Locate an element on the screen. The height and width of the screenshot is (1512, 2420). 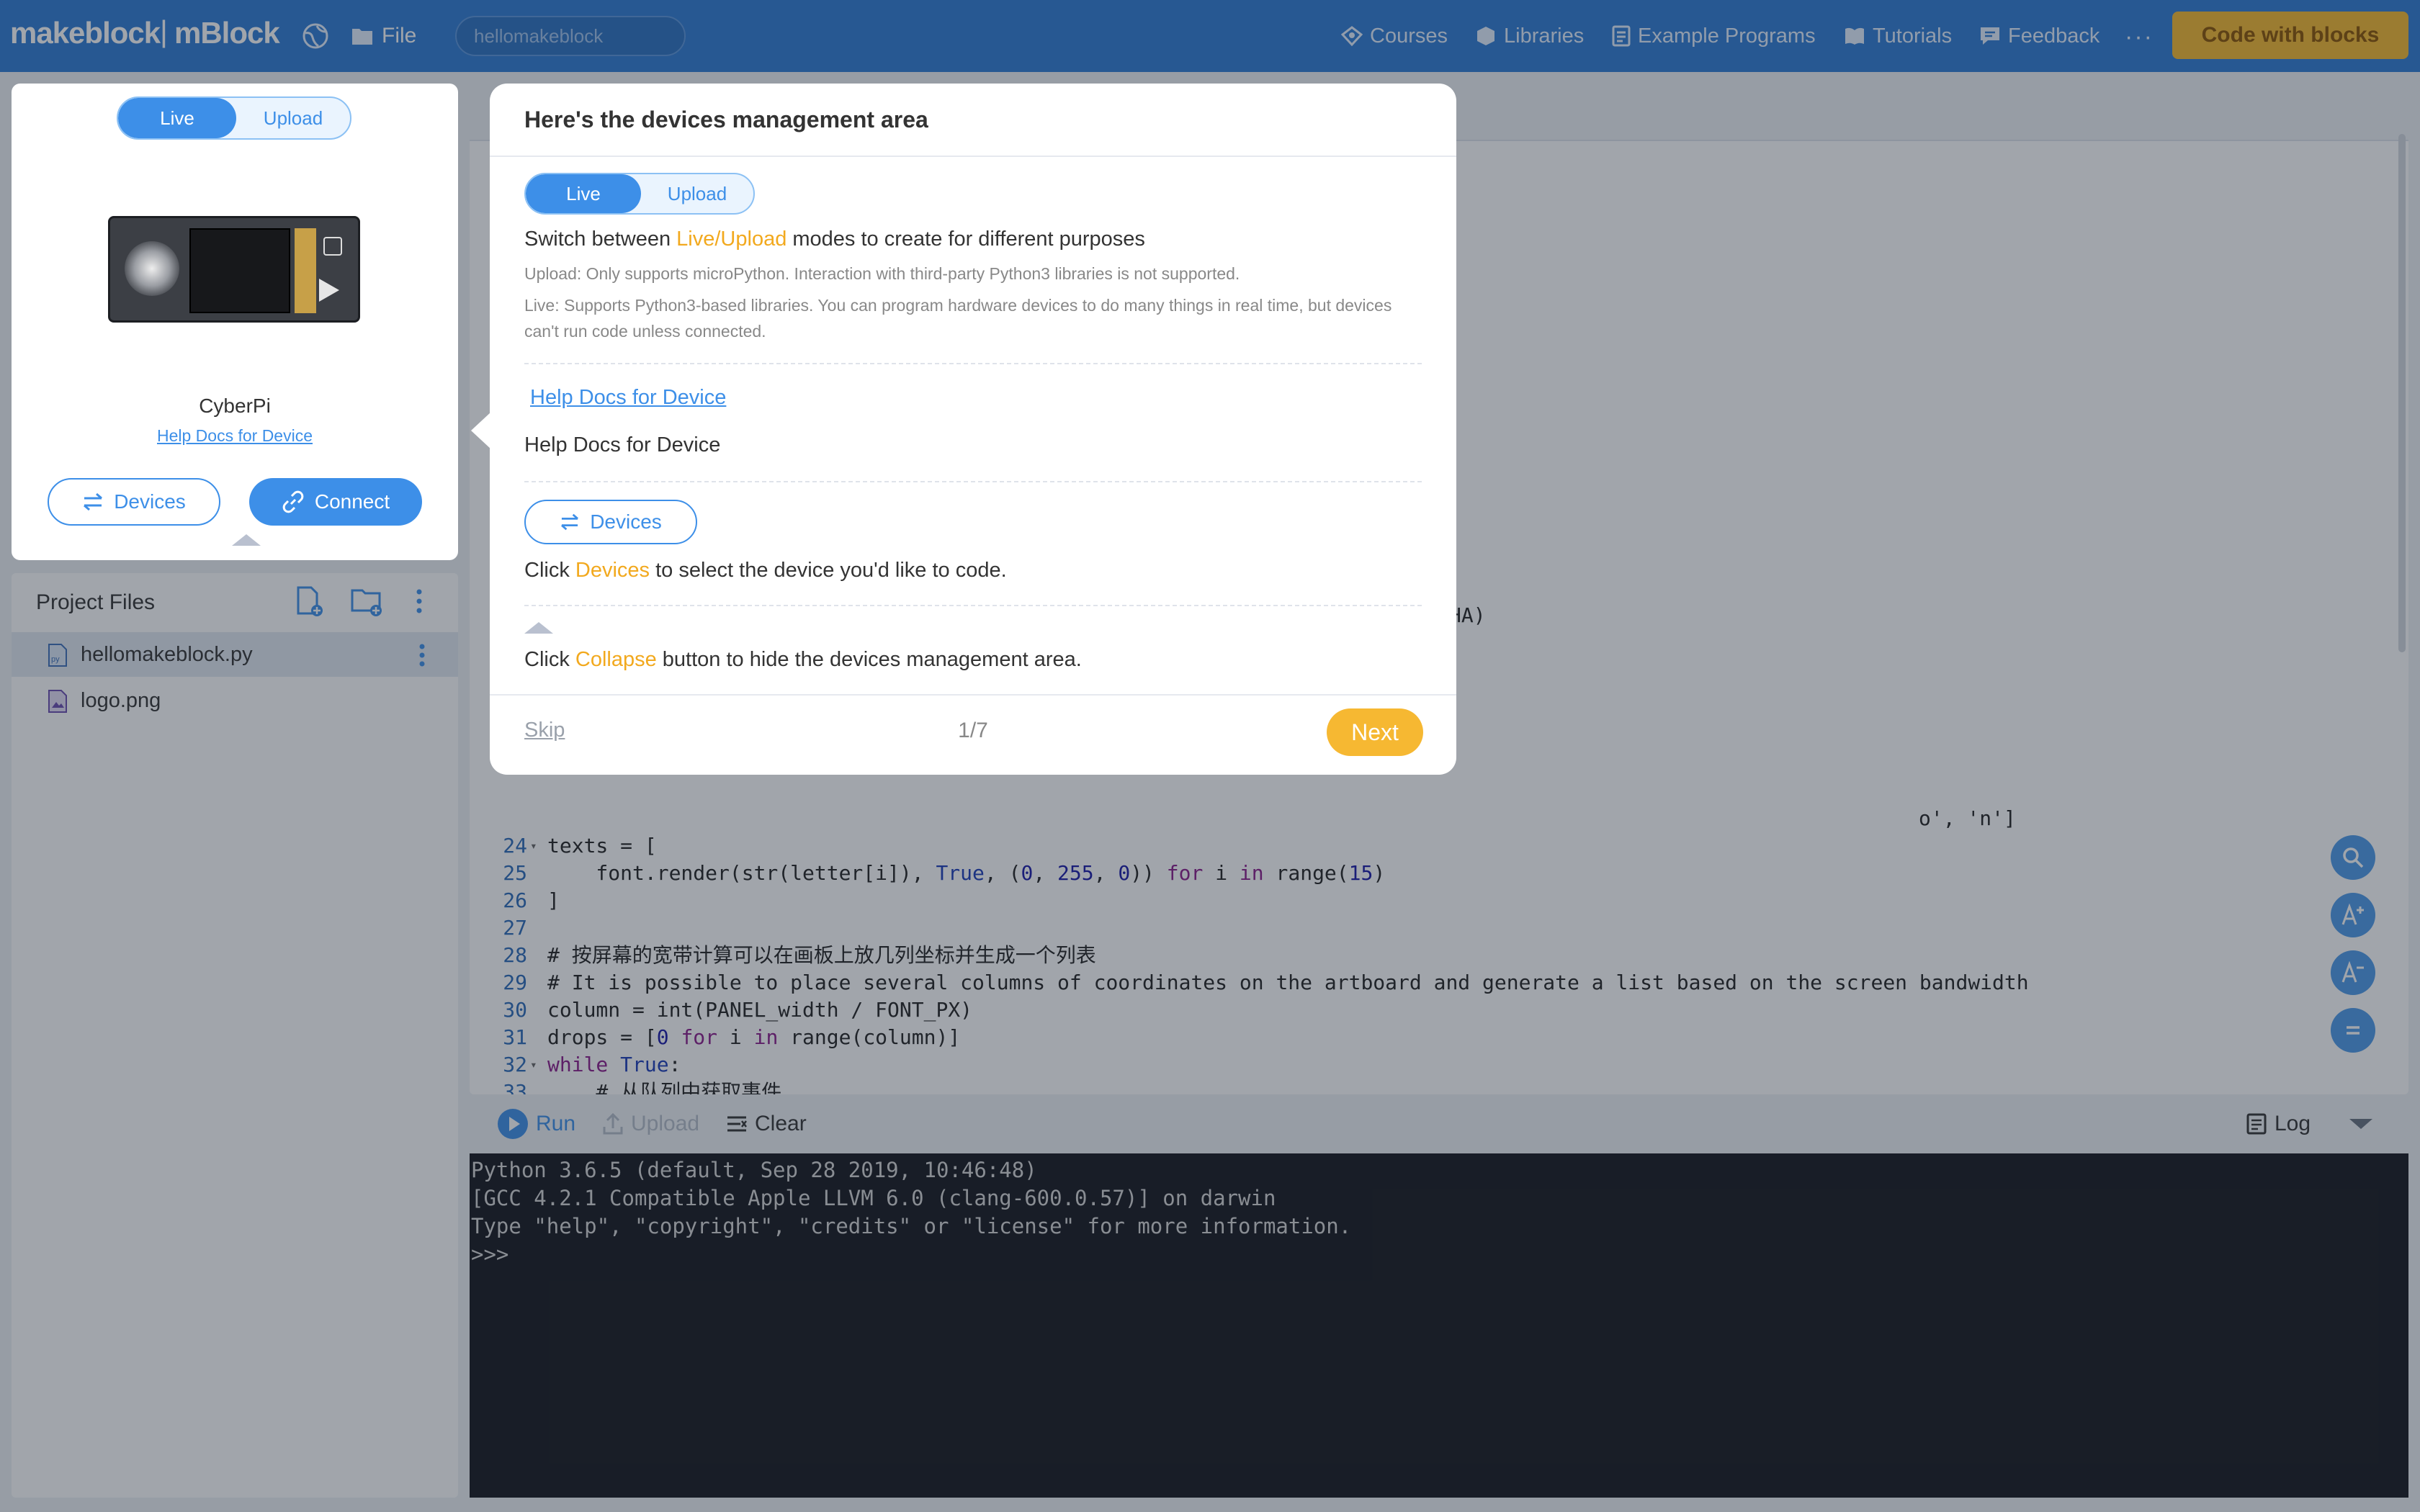
tour-devices-button: Devices is located at coordinates (610, 522).